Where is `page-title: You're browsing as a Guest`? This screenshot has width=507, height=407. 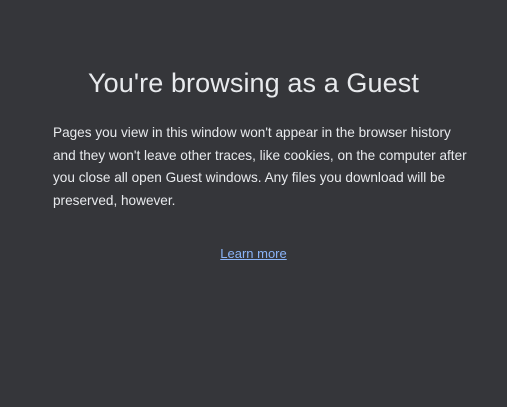 page-title: You're browsing as a Guest is located at coordinates (253, 83).